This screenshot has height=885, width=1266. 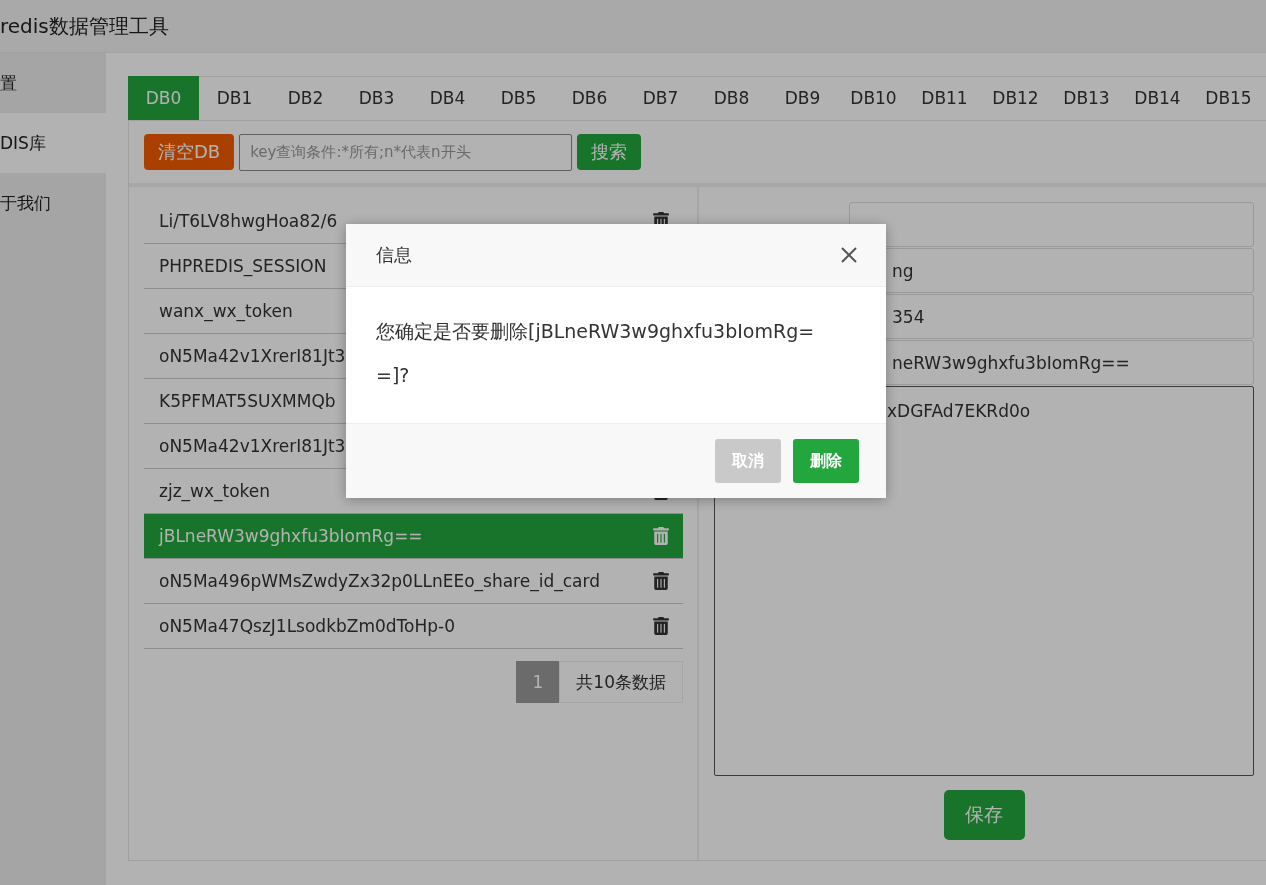 I want to click on db-tab: DB6, so click(x=589, y=98).